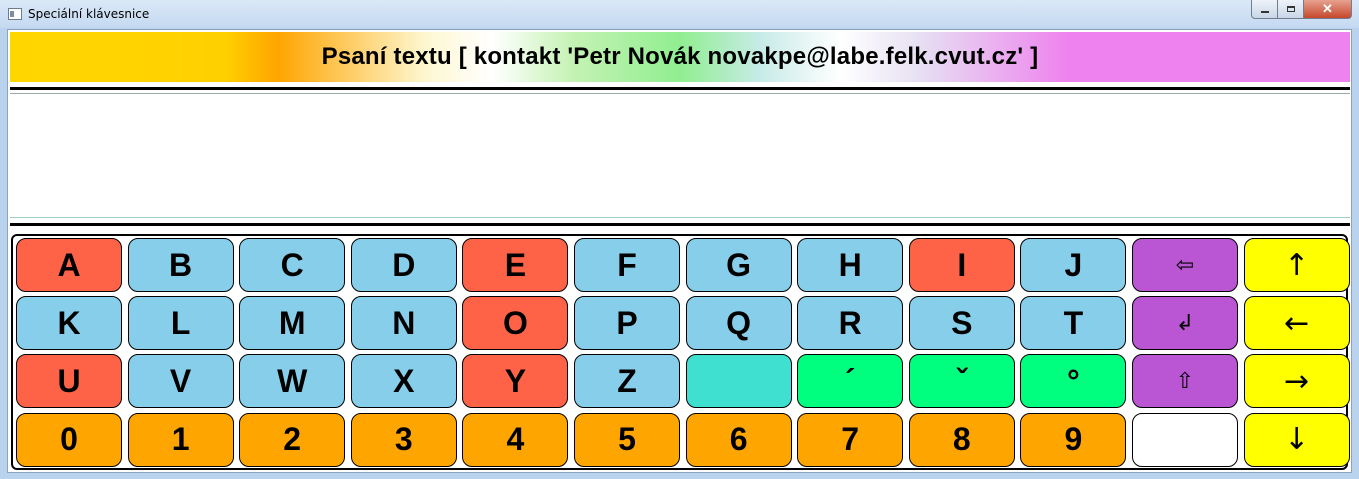 The height and width of the screenshot is (479, 1359). Describe the element at coordinates (515, 323) in the screenshot. I see `key-o: O` at that location.